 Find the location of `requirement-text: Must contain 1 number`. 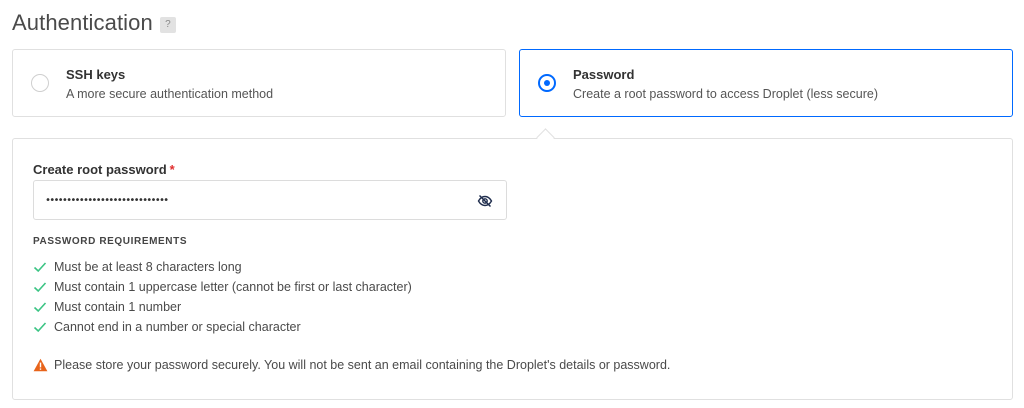

requirement-text: Must contain 1 number is located at coordinates (118, 307).